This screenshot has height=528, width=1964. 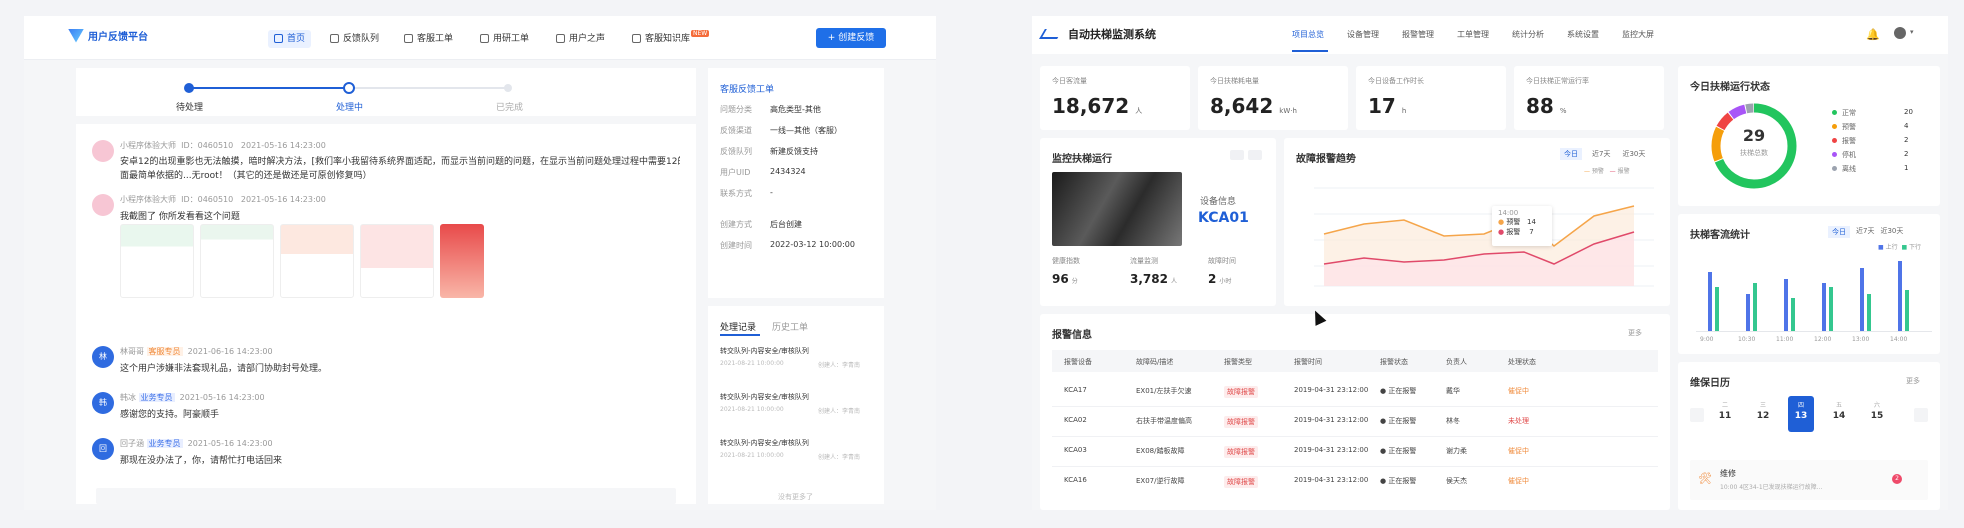 I want to click on nav-active-underline, so click(x=1310, y=51).